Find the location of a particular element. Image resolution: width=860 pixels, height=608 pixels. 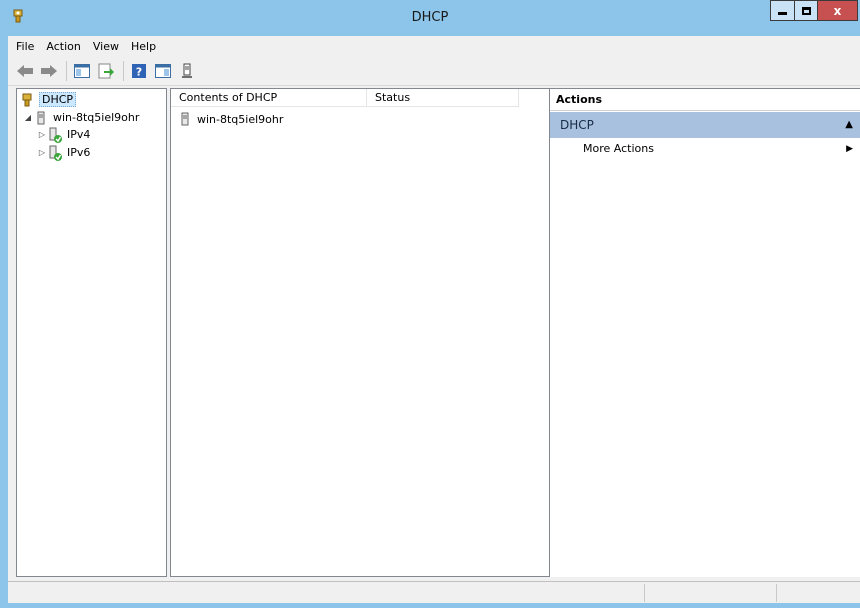

window-title: DHCP is located at coordinates (430, 17).